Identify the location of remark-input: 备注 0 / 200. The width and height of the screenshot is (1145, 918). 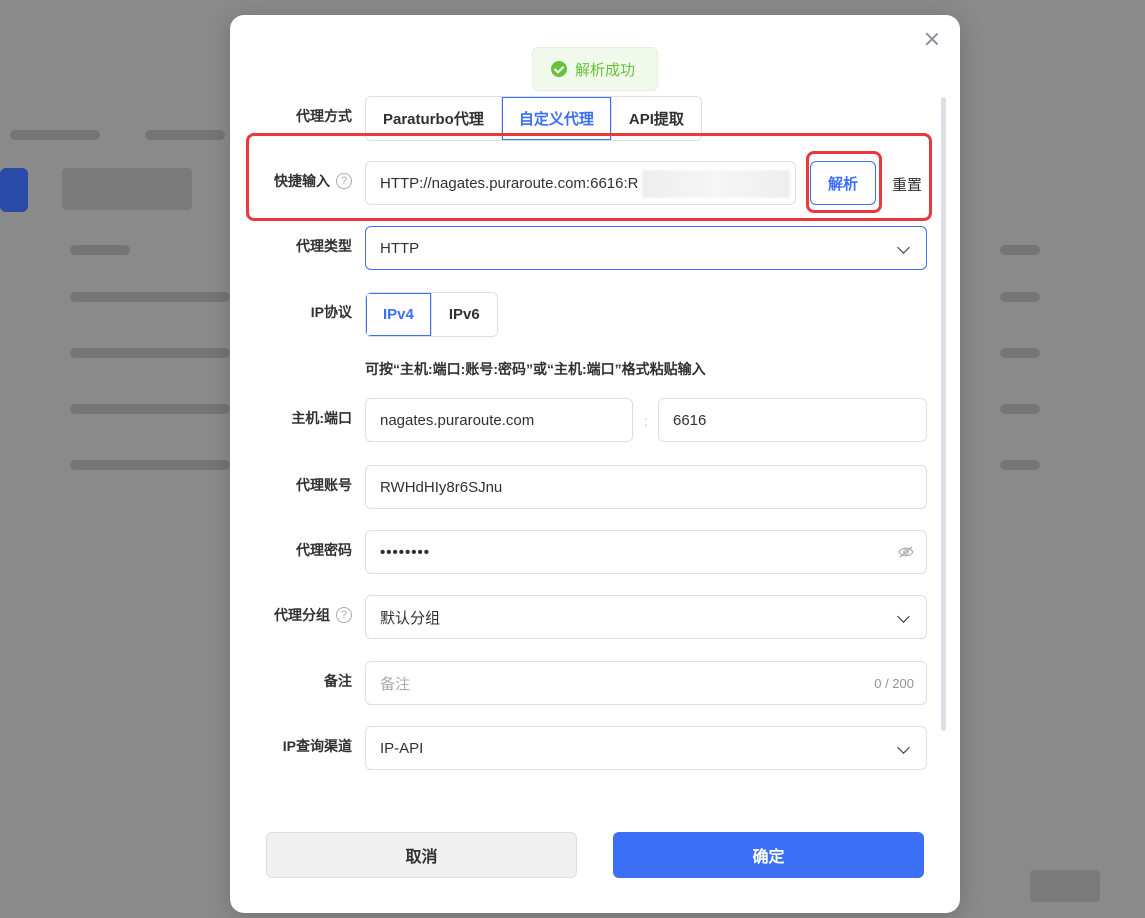
(646, 683).